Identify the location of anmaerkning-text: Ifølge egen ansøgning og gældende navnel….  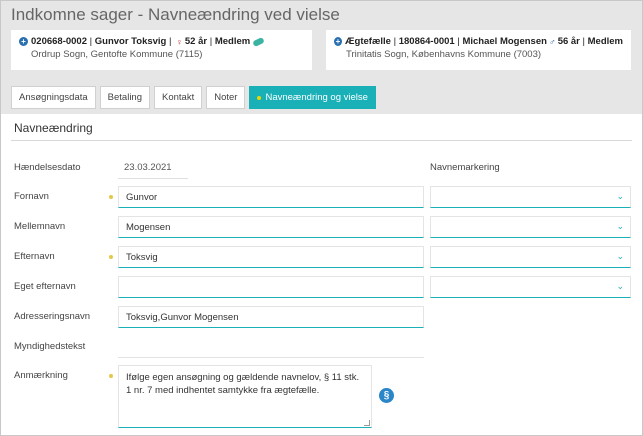
(243, 384).